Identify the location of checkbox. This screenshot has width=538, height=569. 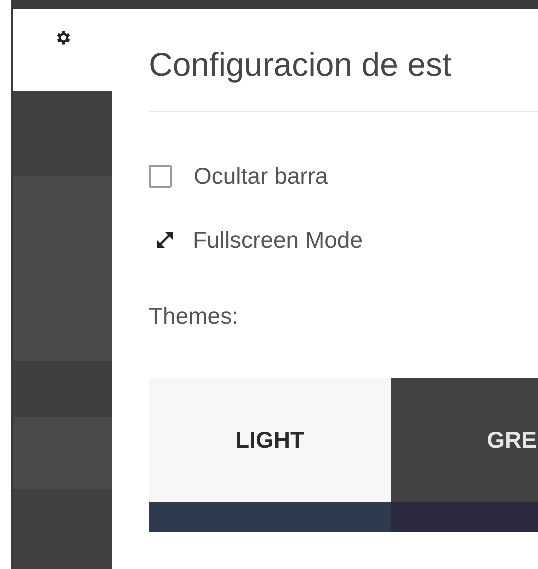
(160, 176).